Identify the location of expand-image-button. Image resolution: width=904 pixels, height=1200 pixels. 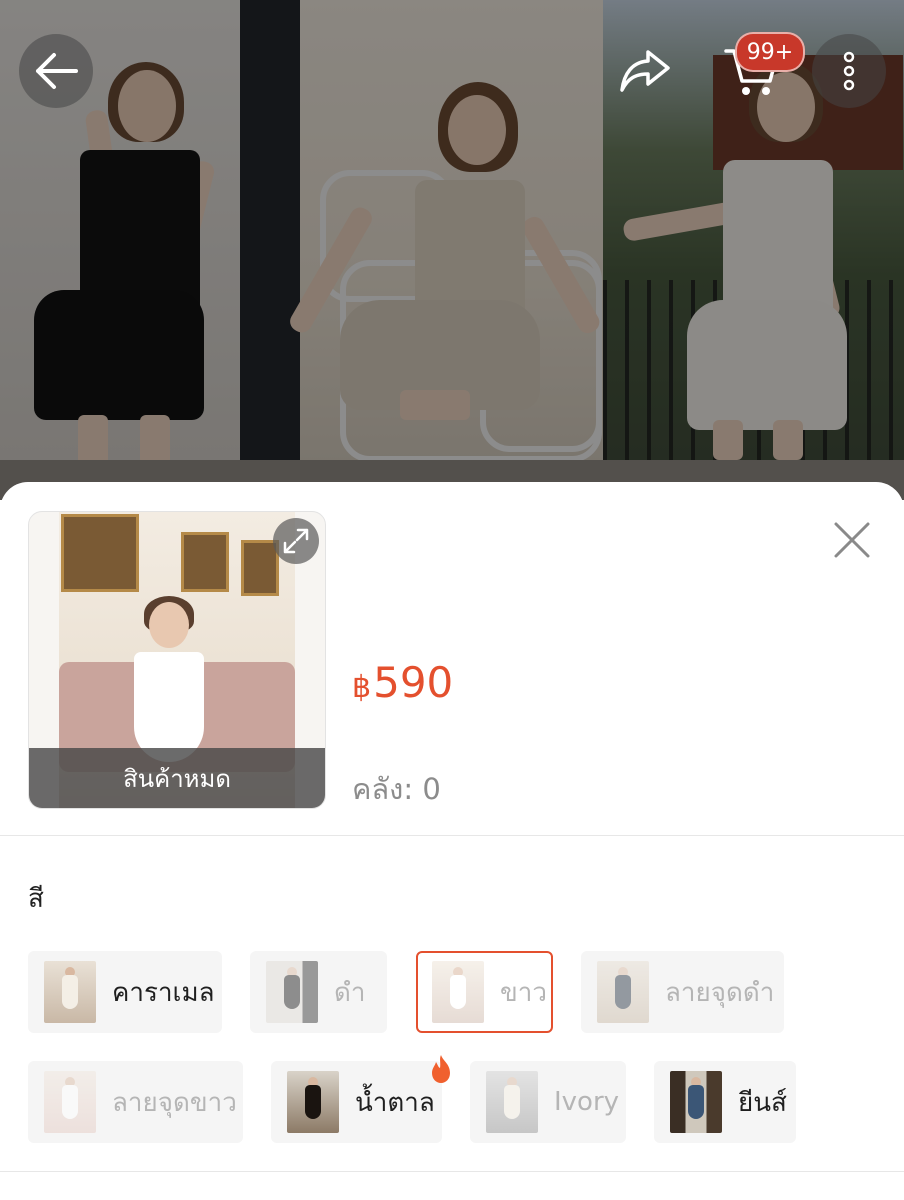
(296, 541).